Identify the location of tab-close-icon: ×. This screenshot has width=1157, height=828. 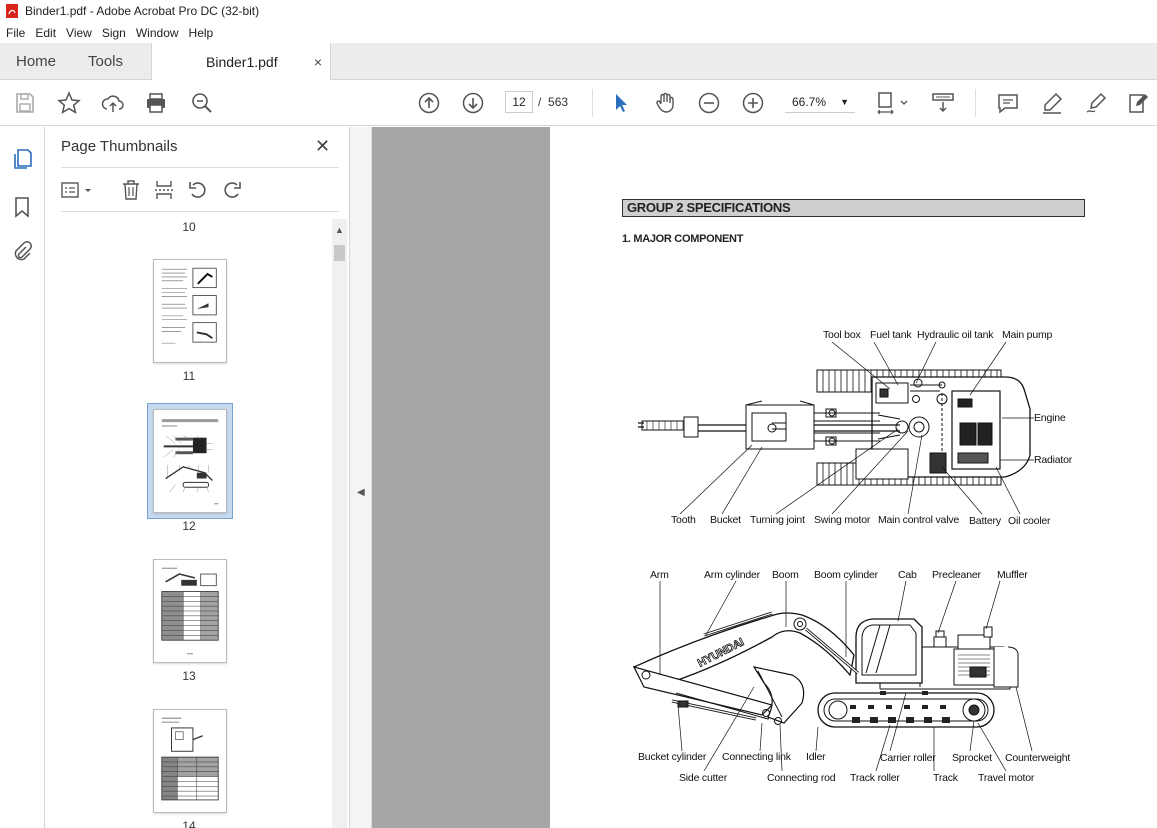
(318, 62).